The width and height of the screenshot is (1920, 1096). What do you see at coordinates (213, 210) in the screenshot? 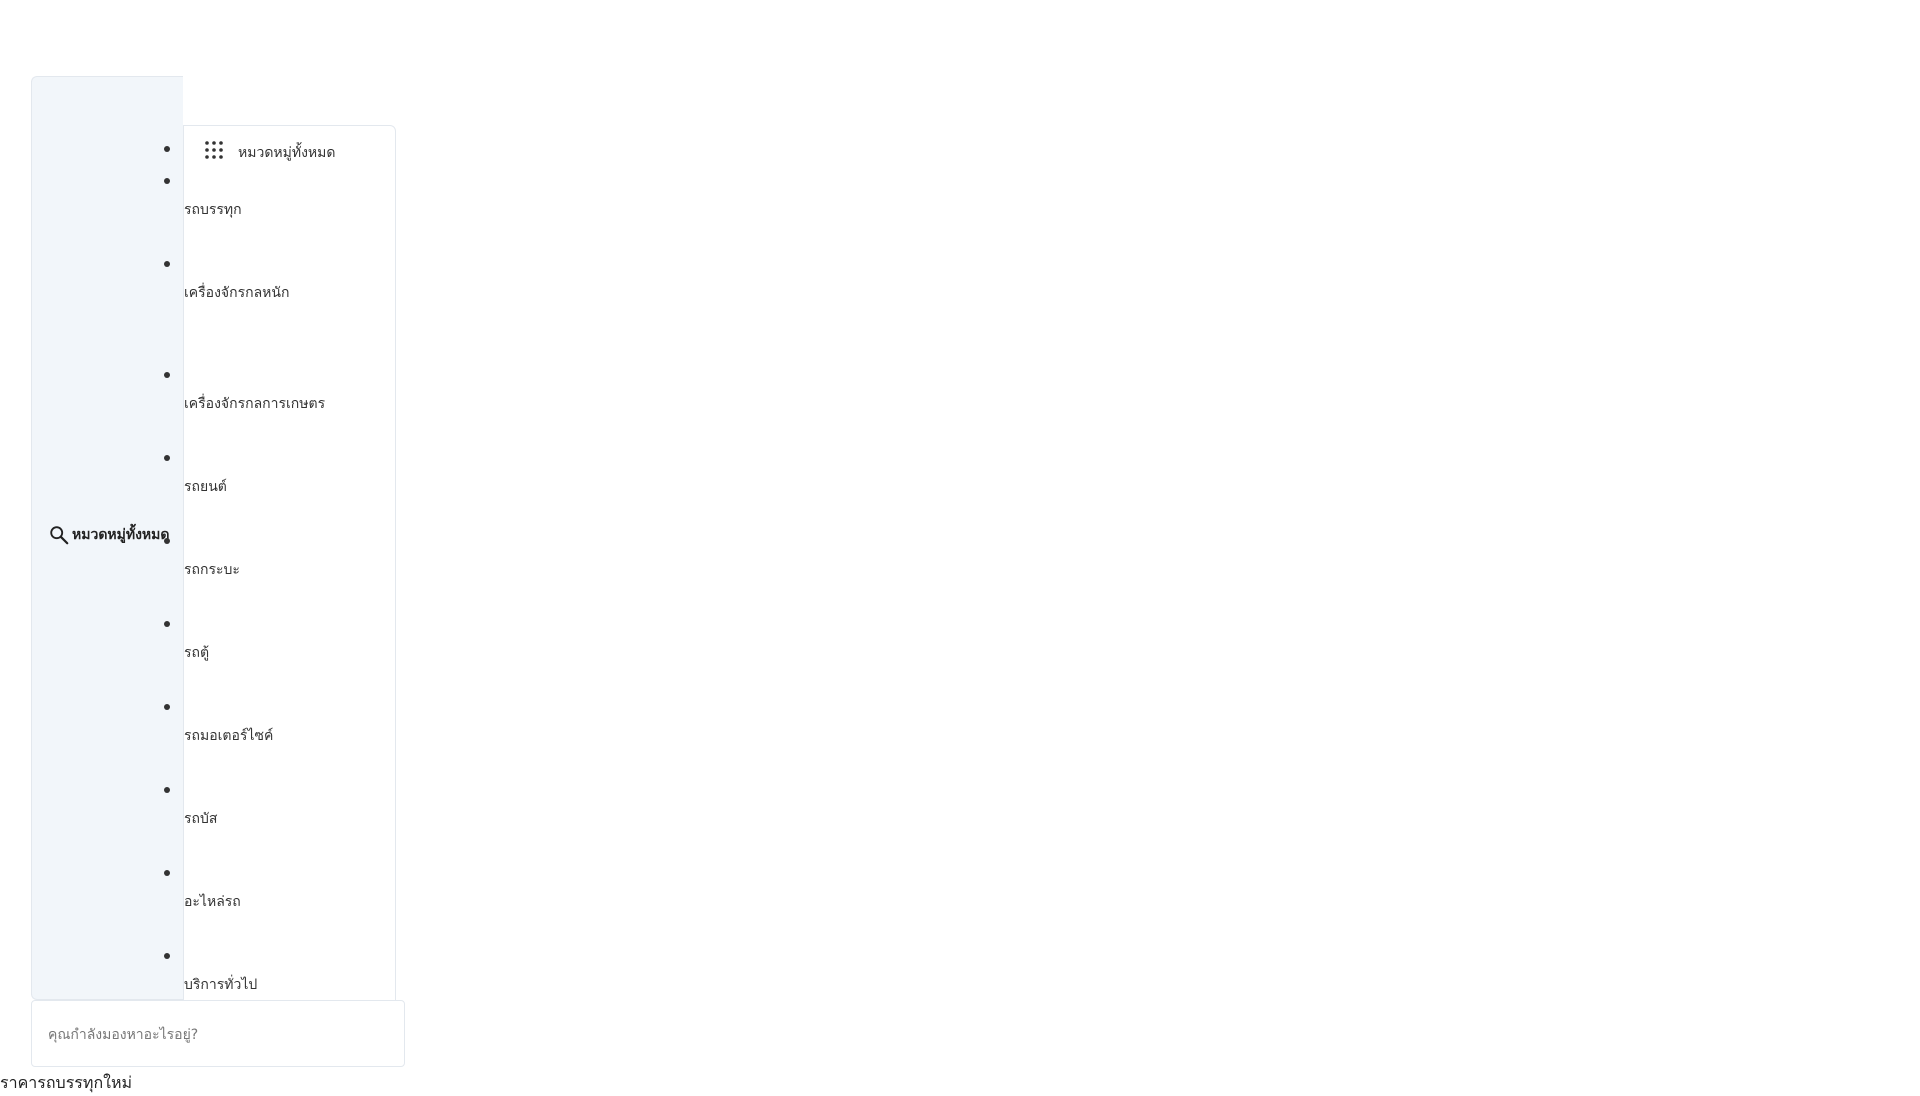
I see `category-item-trucks: รถบรรทุก` at bounding box center [213, 210].